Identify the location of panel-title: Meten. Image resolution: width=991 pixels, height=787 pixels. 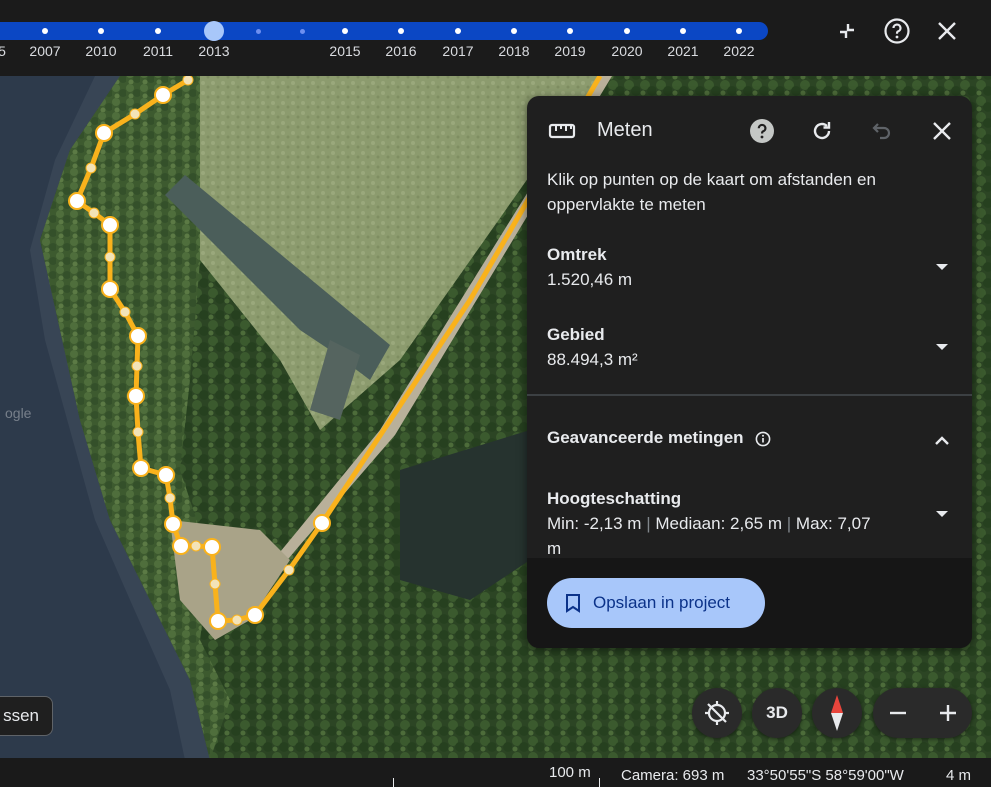
(625, 130).